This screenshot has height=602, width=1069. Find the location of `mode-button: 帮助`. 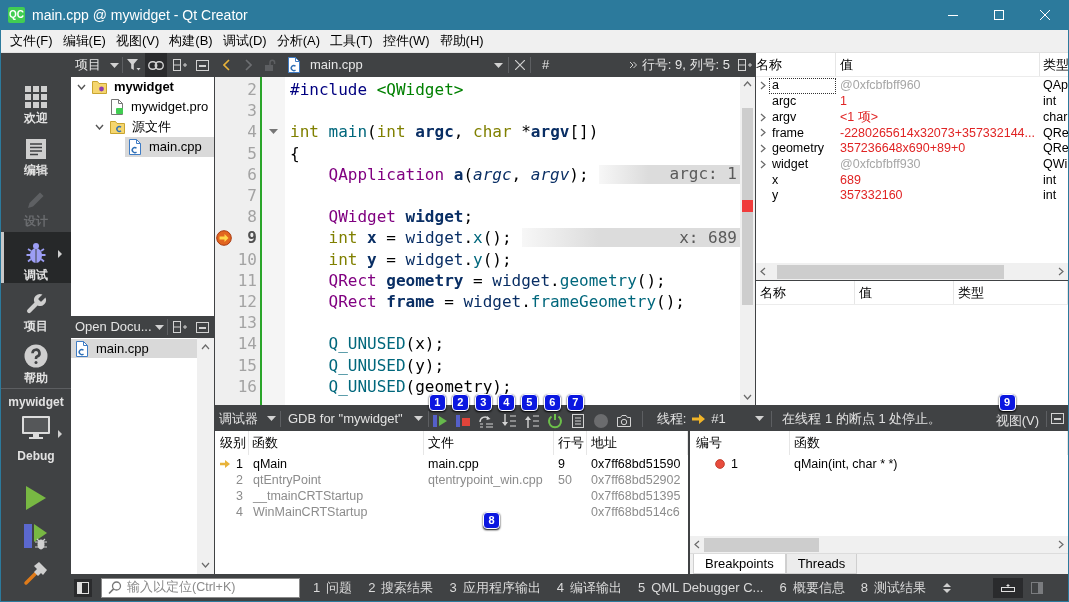

mode-button: 帮助 is located at coordinates (36, 360).